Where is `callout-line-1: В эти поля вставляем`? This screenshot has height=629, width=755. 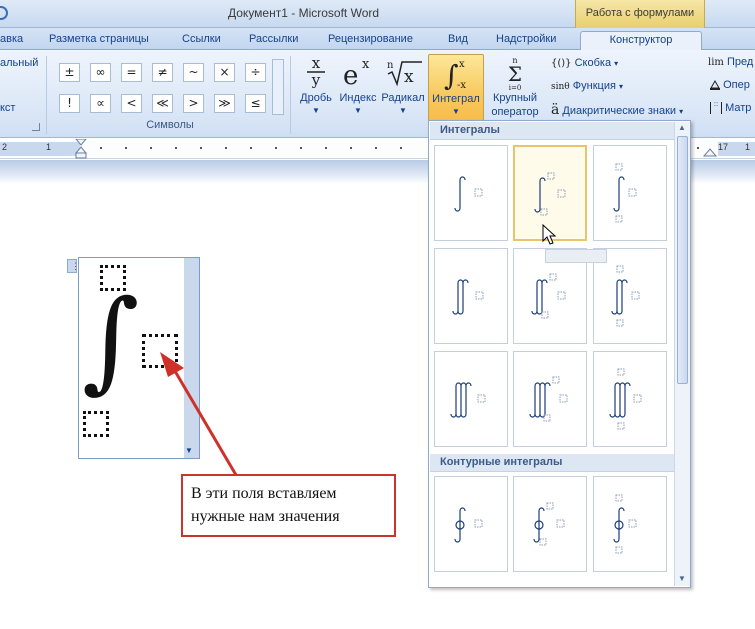 callout-line-1: В эти поля вставляем is located at coordinates (264, 493).